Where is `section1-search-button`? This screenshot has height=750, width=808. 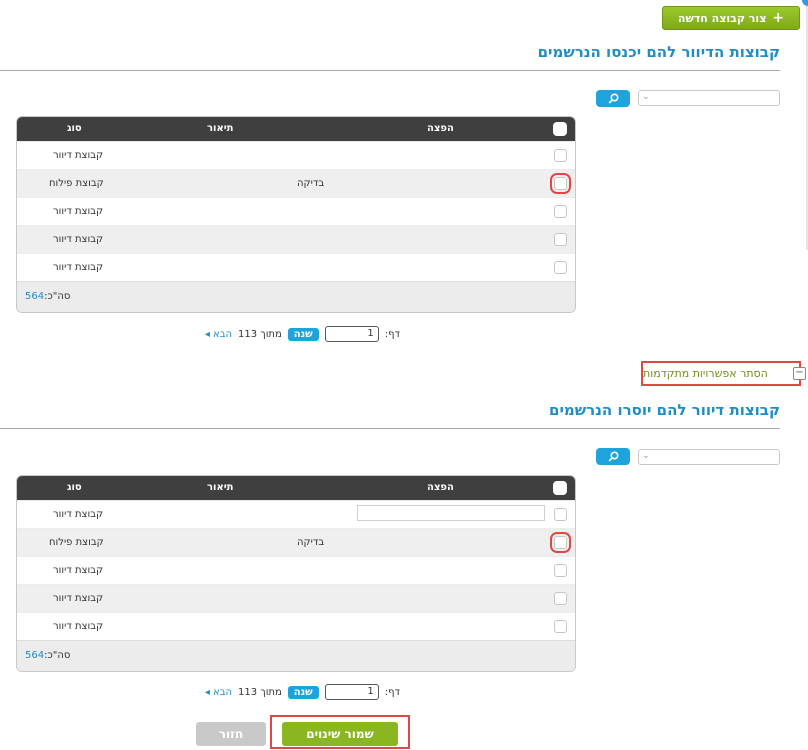 section1-search-button is located at coordinates (613, 98).